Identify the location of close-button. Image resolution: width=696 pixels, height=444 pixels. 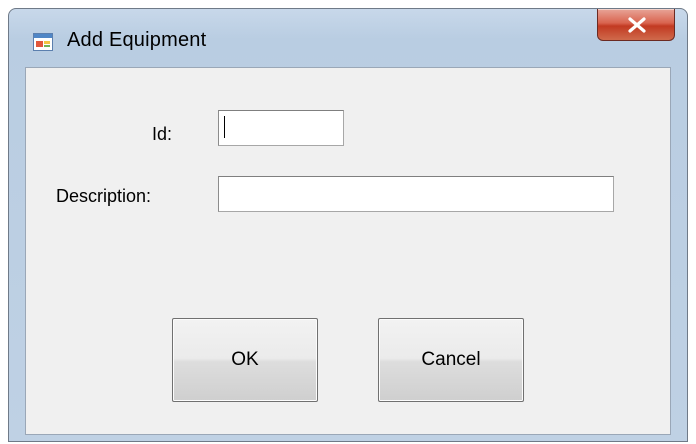
(636, 25).